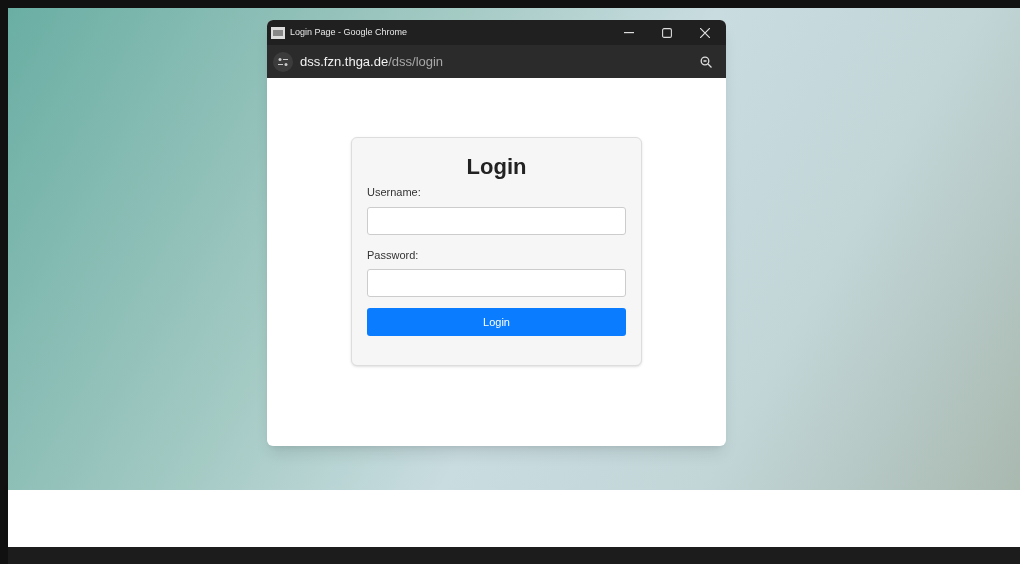  I want to click on login-button: Login, so click(496, 322).